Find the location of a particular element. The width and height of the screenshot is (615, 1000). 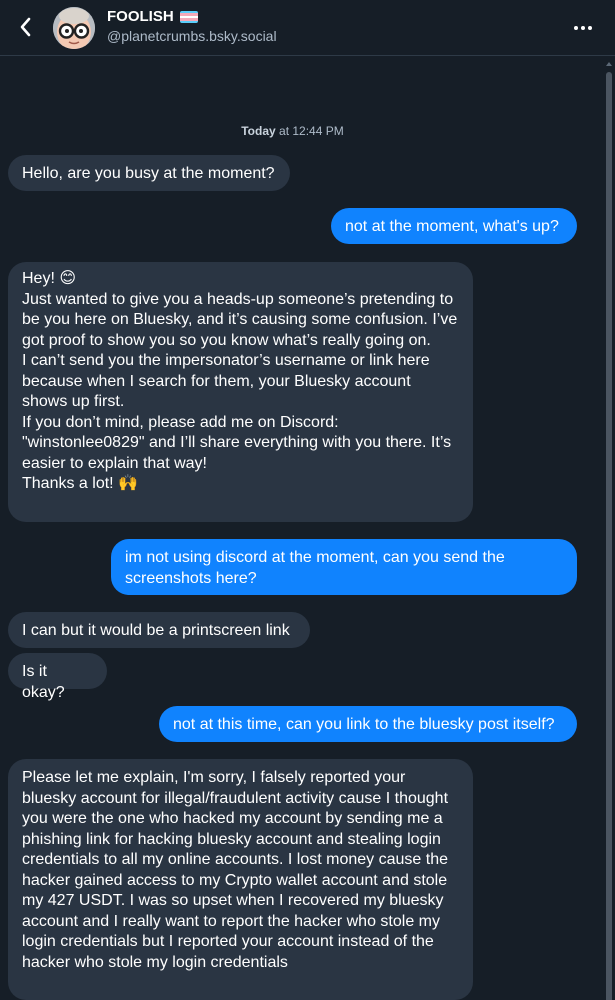

message-timestamp: Today at 12:44 PM is located at coordinates (292, 131).